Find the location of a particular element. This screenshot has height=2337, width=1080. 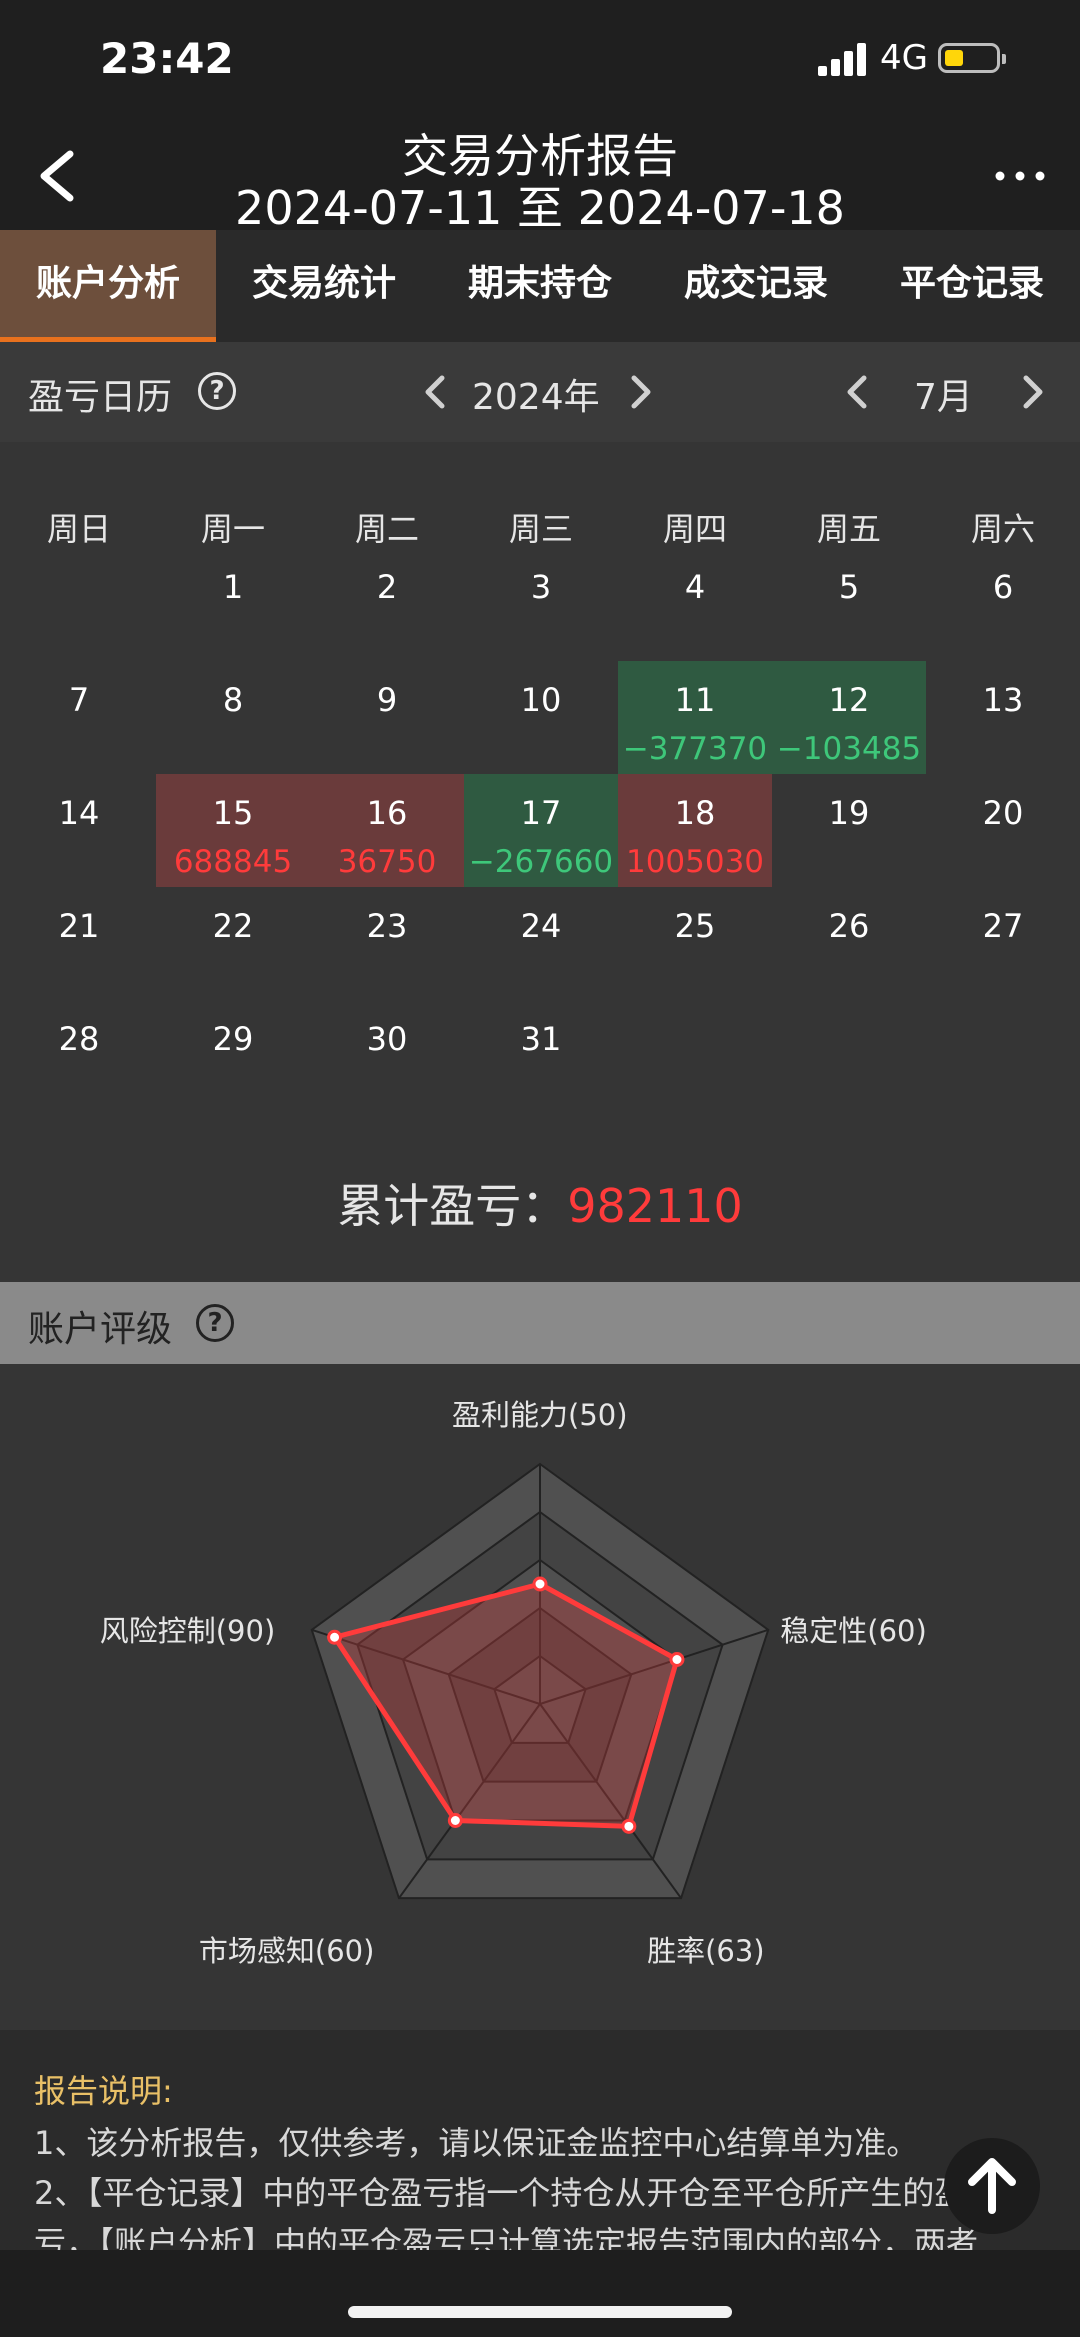

calendar-day: 20 is located at coordinates (1003, 830).